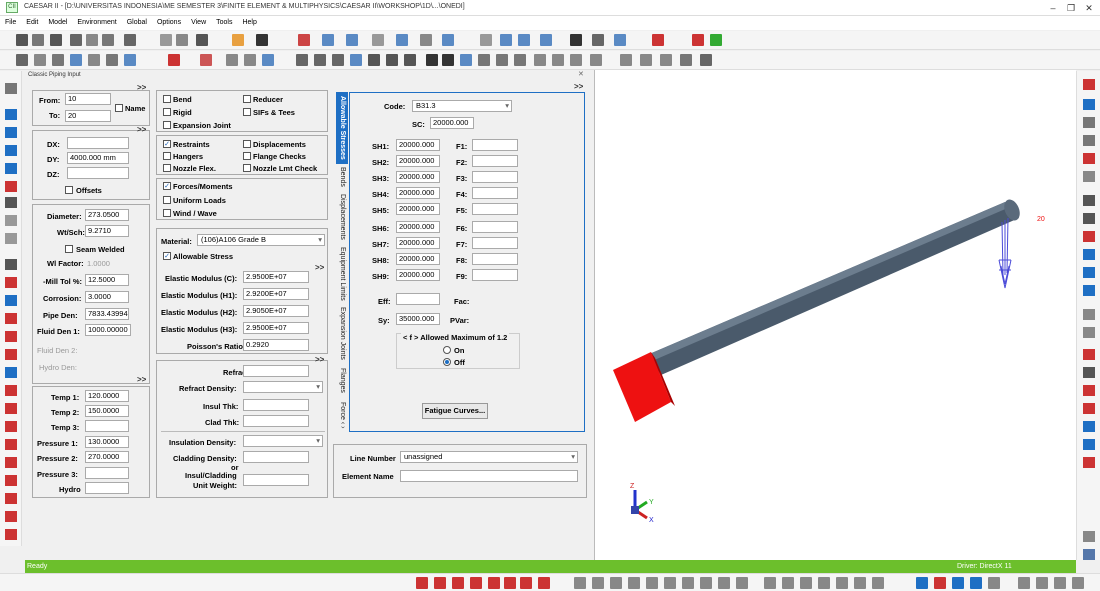 Image resolution: width=1100 pixels, height=591 pixels. Describe the element at coordinates (276, 457) in the screenshot. I see `cladding-density-input` at that location.